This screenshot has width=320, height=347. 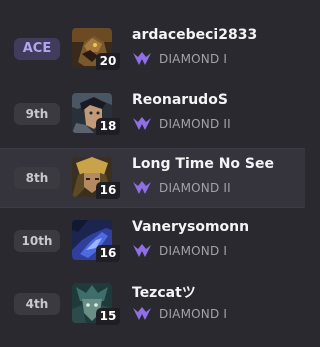 What do you see at coordinates (37, 114) in the screenshot?
I see `rank-badge: 9th` at bounding box center [37, 114].